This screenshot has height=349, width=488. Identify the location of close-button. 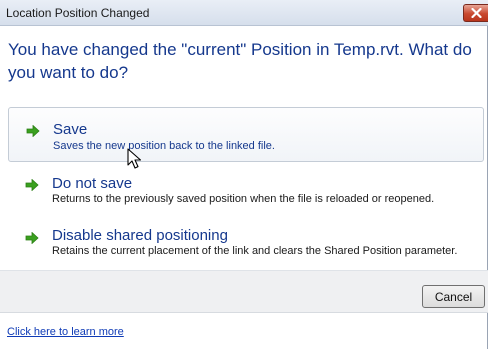
(475, 13).